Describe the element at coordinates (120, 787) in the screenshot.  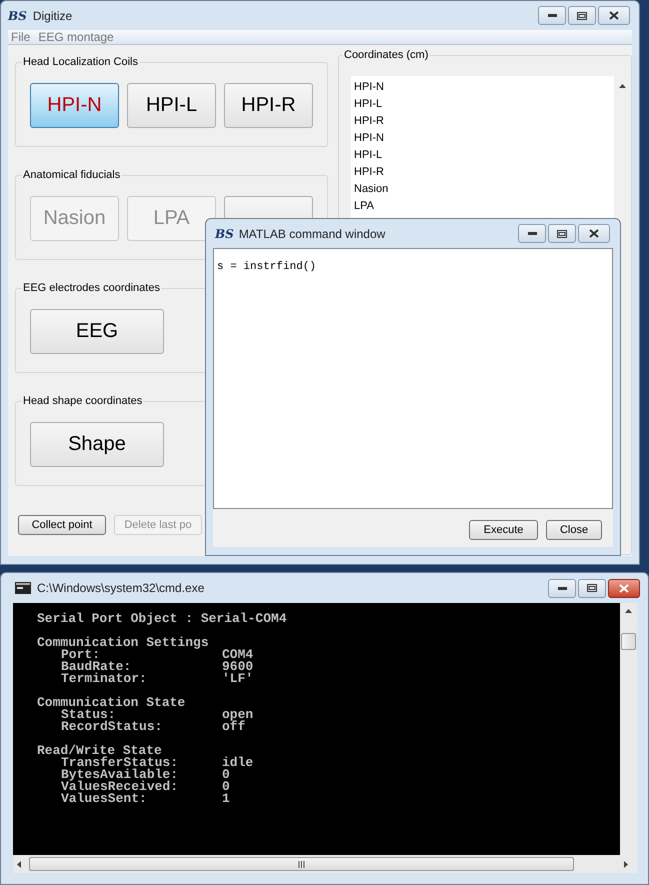
I see `property-name: ValuesReceived:` at that location.